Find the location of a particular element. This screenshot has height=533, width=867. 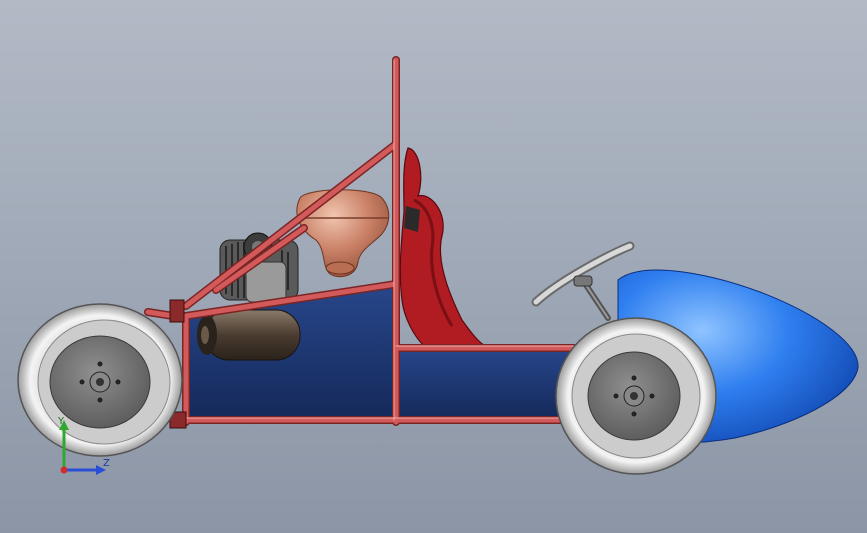

rear-wheel is located at coordinates (100, 380).